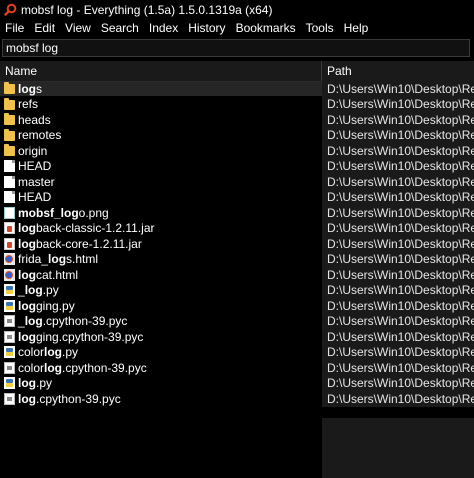  Describe the element at coordinates (161, 399) in the screenshot. I see `file-name-cell: log .cpython-39.pyc` at that location.